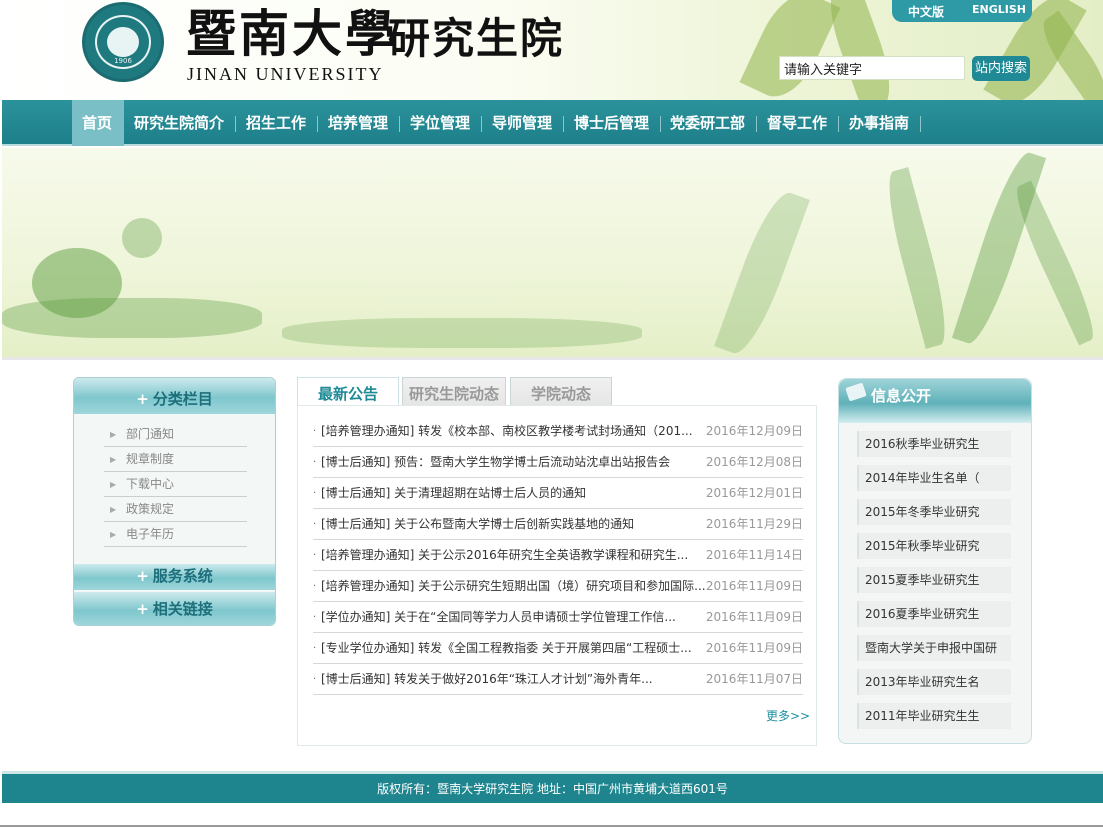 Image resolution: width=1103 pixels, height=827 pixels. What do you see at coordinates (150, 459) in the screenshot?
I see `category-item-label: 规章制度` at bounding box center [150, 459].